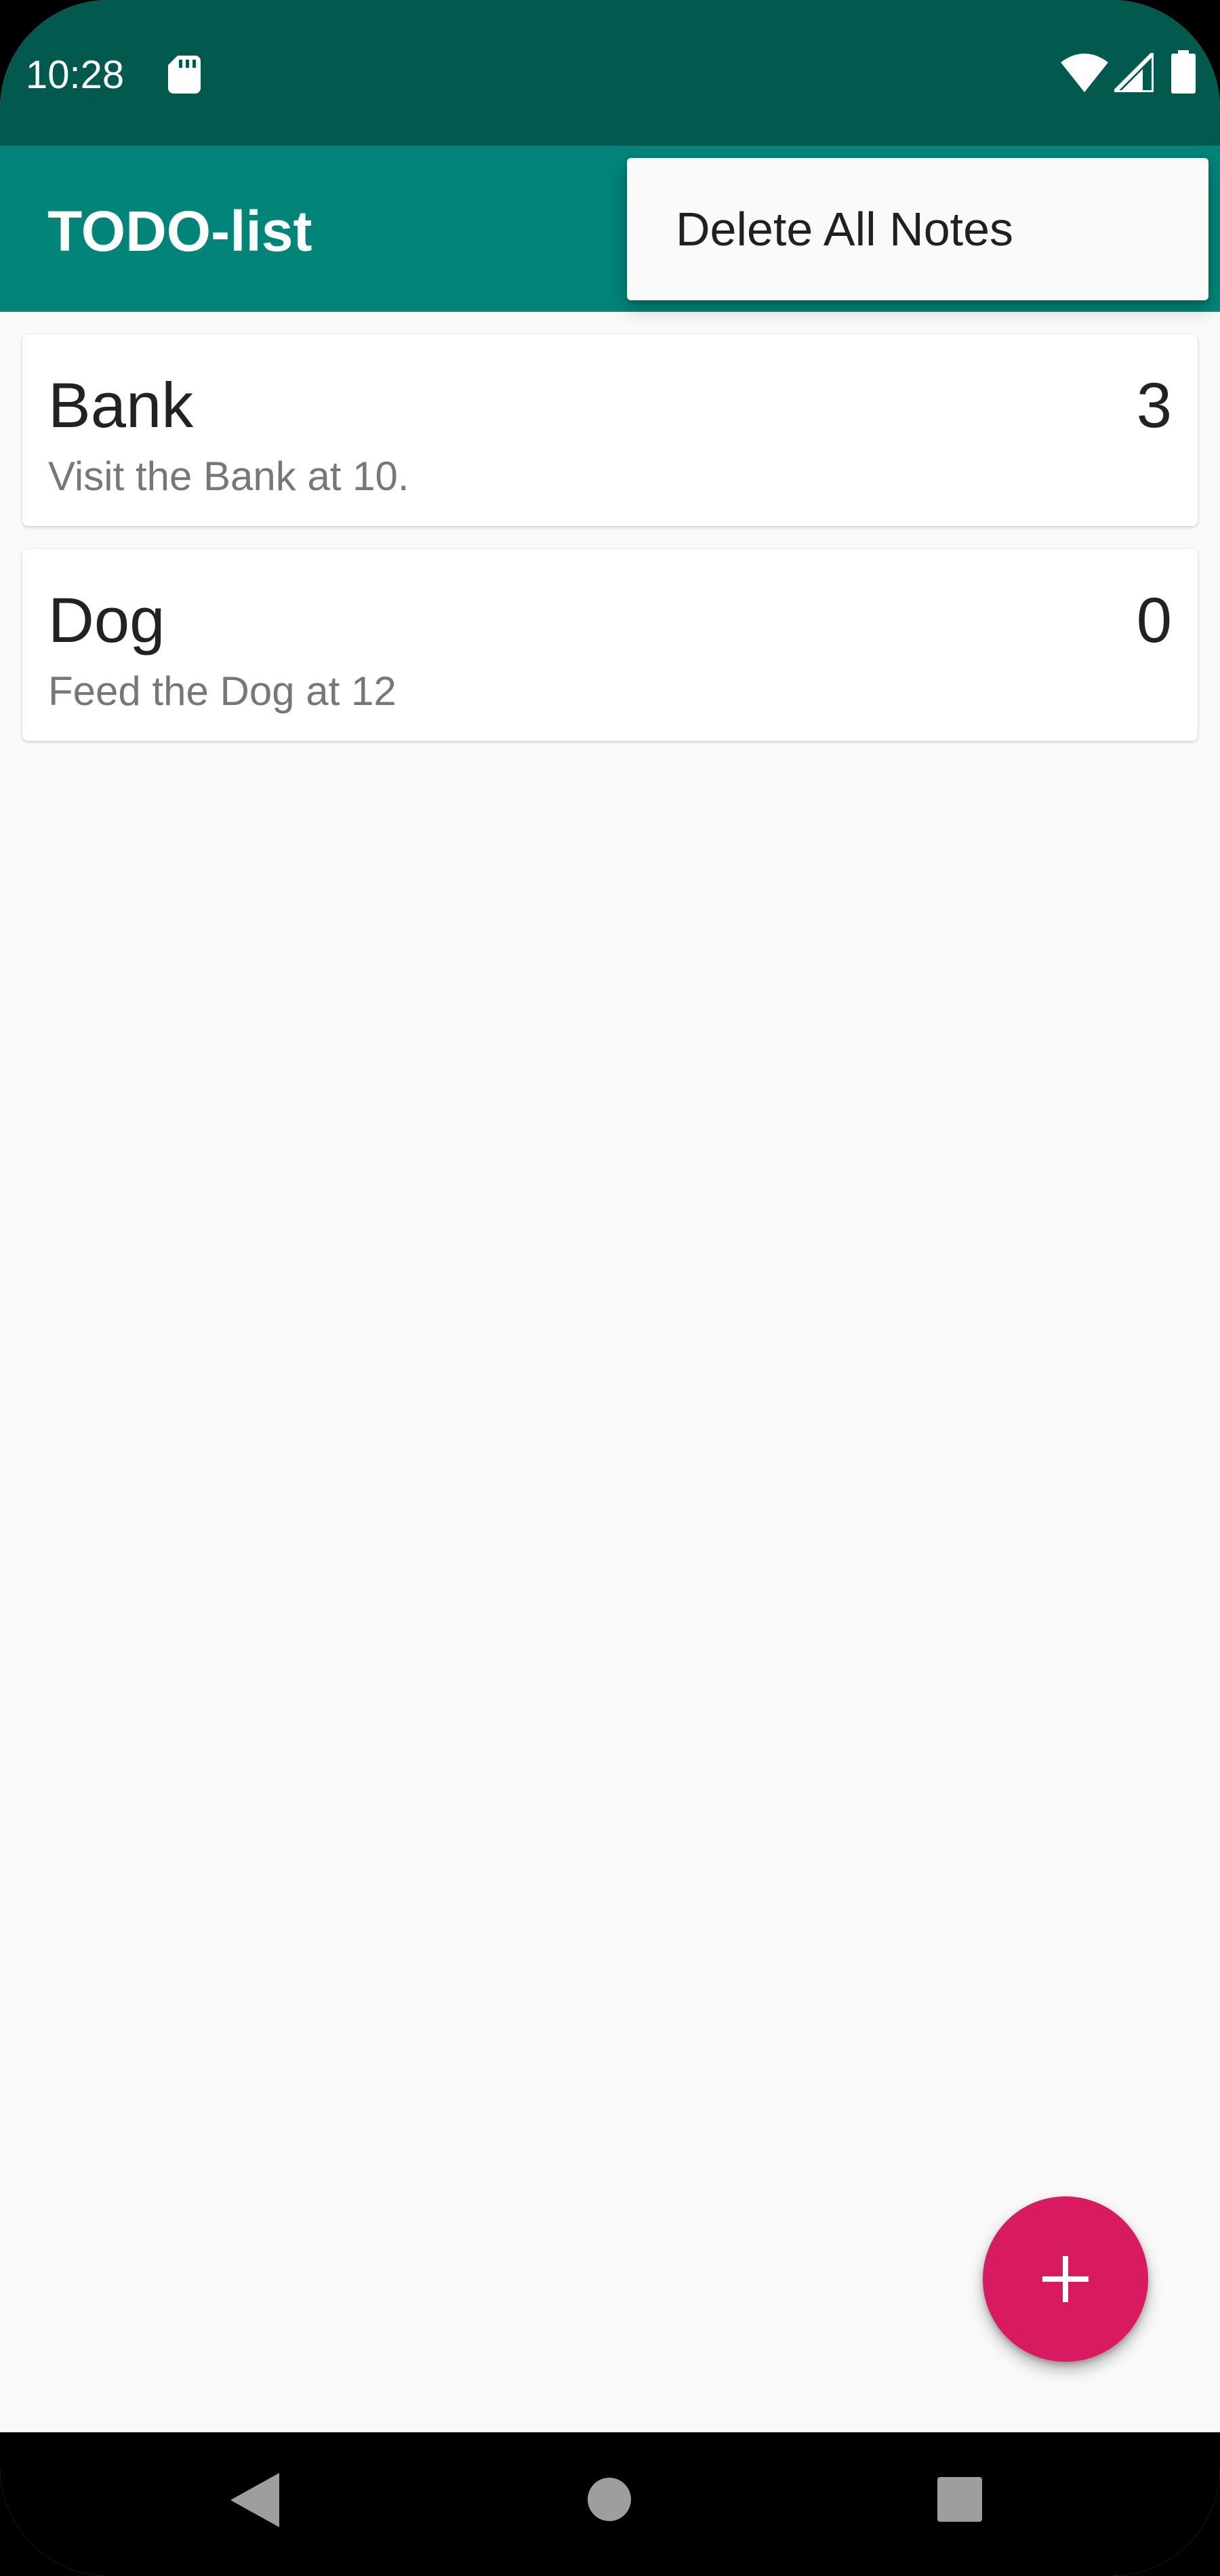 The height and width of the screenshot is (2576, 1220). Describe the element at coordinates (610, 645) in the screenshot. I see `note-card-dog: Dog Feed the Dog at 12 0` at that location.